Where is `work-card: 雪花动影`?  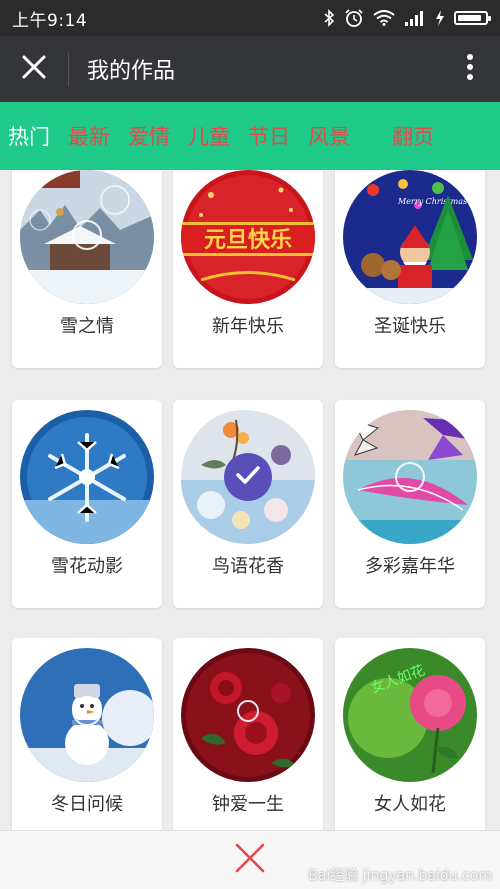 work-card: 雪花动影 is located at coordinates (87, 504).